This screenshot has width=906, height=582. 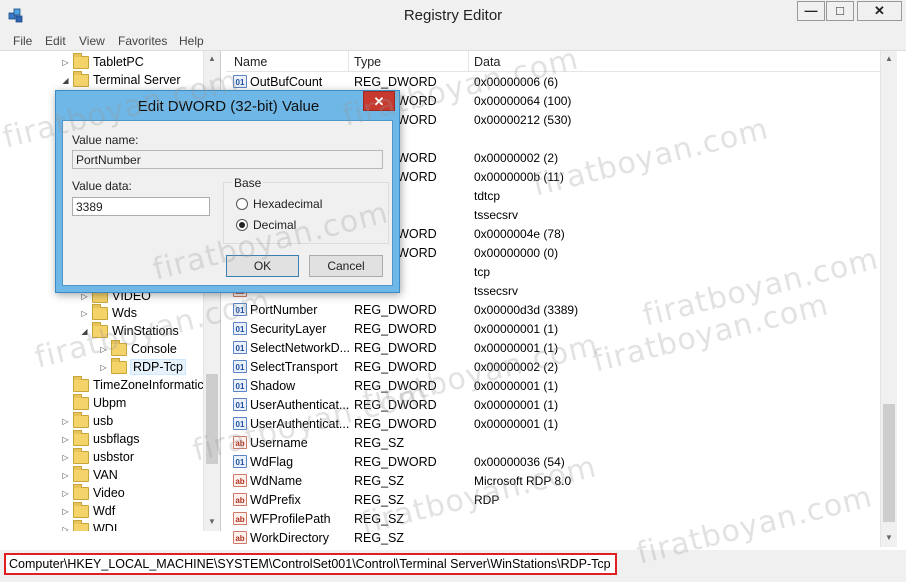 What do you see at coordinates (294, 366) in the screenshot?
I see `value-name: SelectTransport` at bounding box center [294, 366].